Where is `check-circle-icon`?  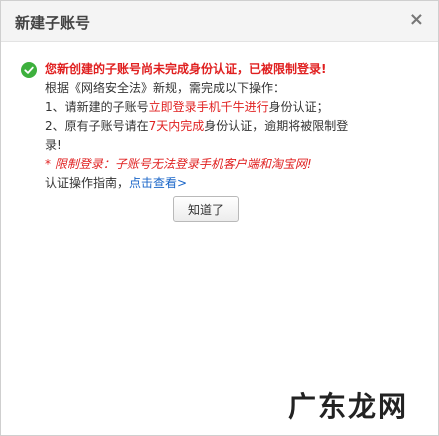 check-circle-icon is located at coordinates (29, 70).